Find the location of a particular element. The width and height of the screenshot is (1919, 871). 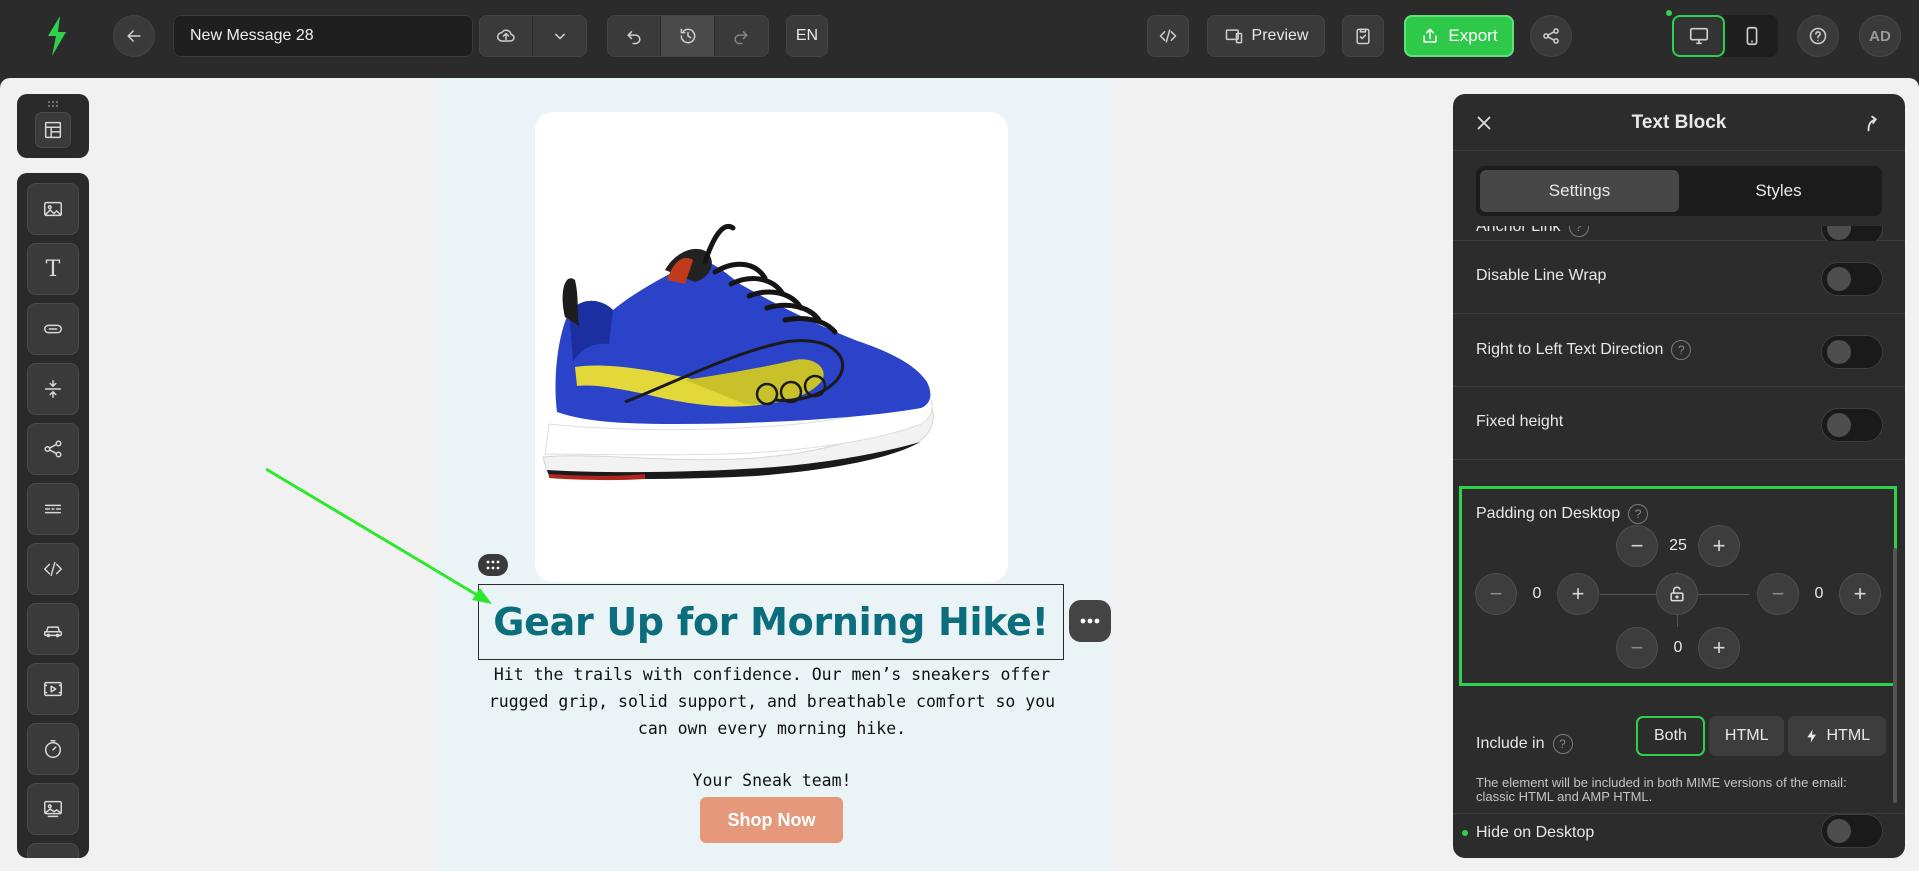

code-icon is located at coordinates (53, 569).